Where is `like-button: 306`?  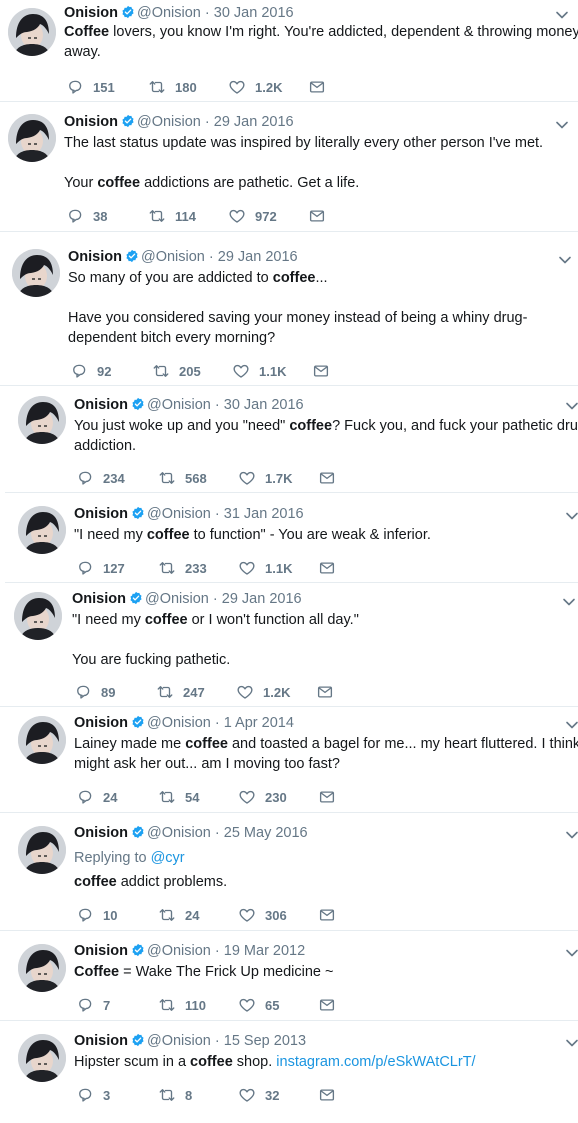
like-button: 306 is located at coordinates (262, 915).